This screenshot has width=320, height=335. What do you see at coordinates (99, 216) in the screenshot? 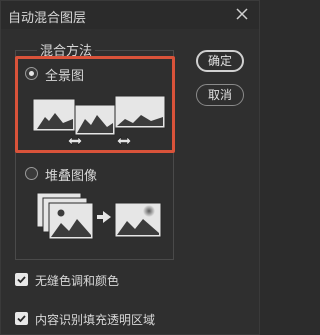
I see `stack-images-illustration-icon` at bounding box center [99, 216].